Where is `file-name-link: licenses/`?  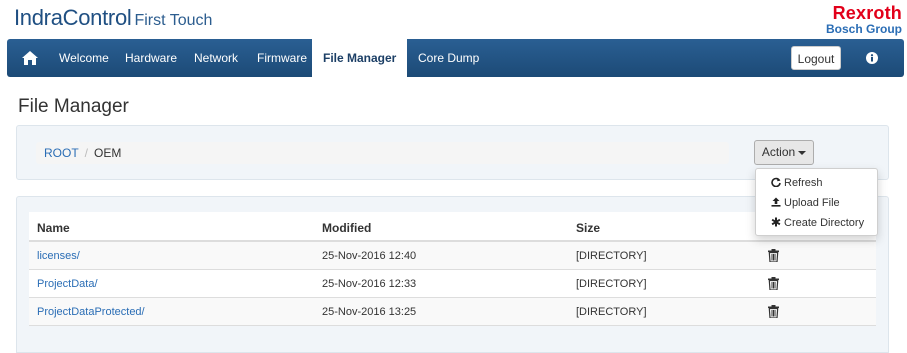
file-name-link: licenses/ is located at coordinates (58, 256).